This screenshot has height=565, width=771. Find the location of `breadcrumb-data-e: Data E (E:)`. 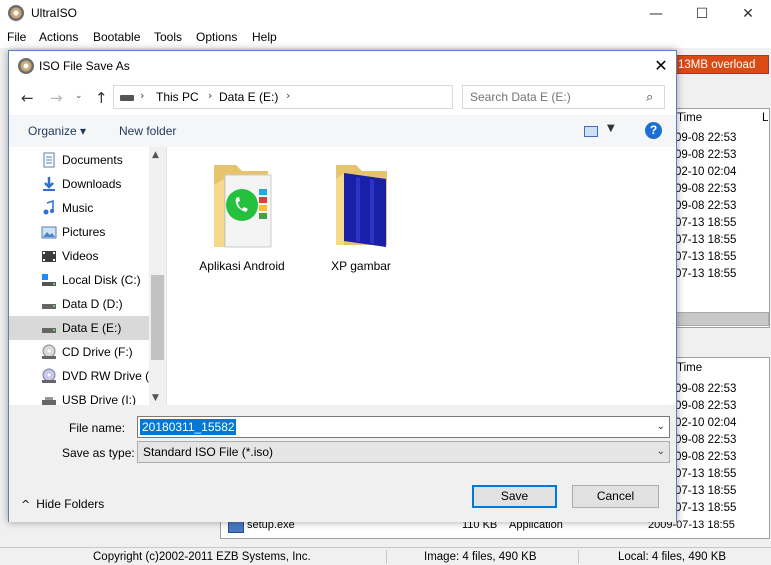

breadcrumb-data-e: Data E (E:) is located at coordinates (248, 97).